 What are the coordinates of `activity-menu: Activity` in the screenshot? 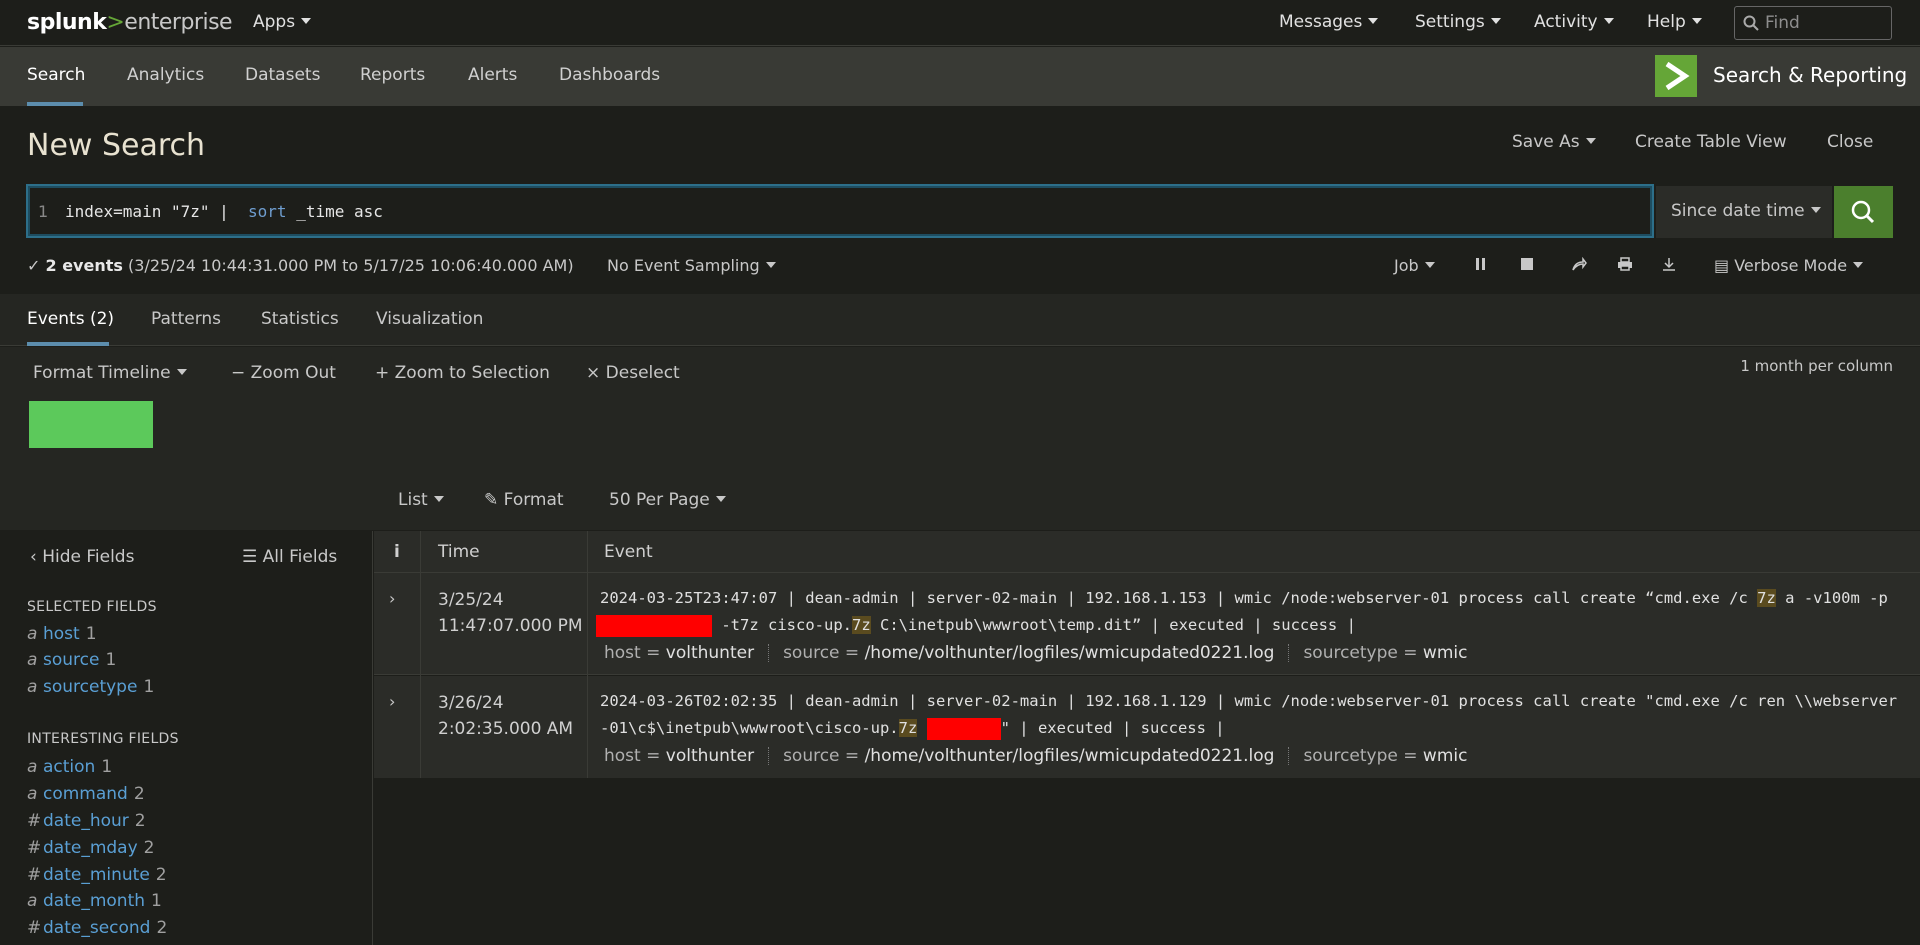 It's located at (1574, 22).